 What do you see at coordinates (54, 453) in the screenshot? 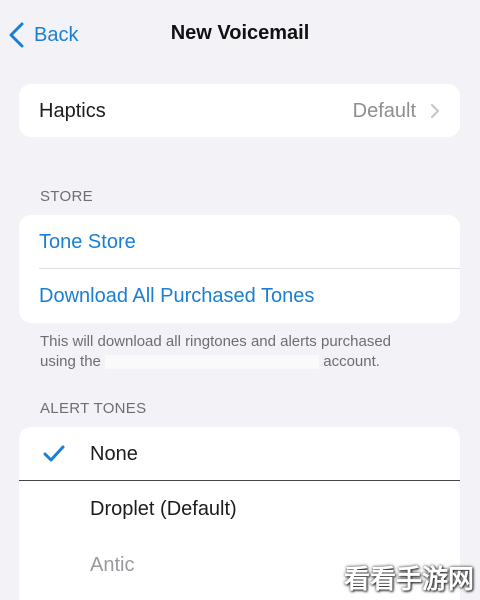
I see `checkmark-icon` at bounding box center [54, 453].